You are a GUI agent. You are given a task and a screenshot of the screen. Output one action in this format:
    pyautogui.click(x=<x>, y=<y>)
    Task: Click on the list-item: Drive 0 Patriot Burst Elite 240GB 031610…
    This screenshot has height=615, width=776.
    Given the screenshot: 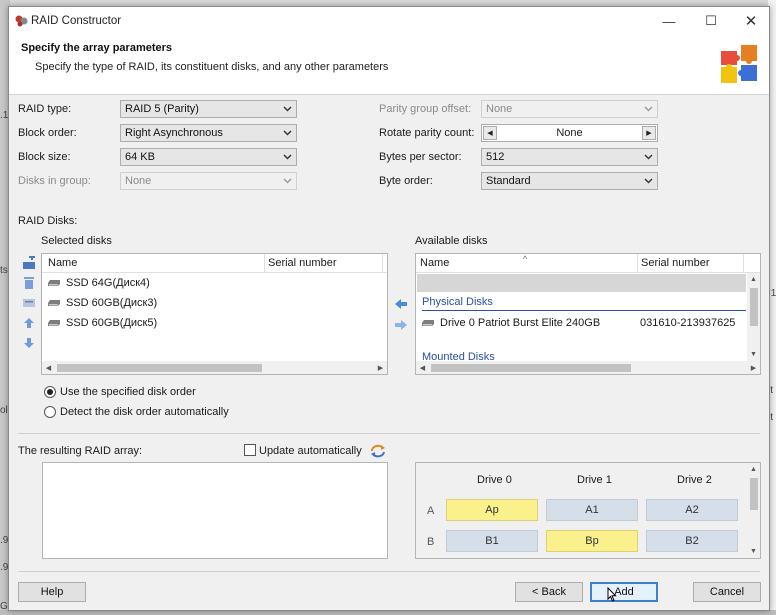 What is the action you would take?
    pyautogui.click(x=584, y=323)
    